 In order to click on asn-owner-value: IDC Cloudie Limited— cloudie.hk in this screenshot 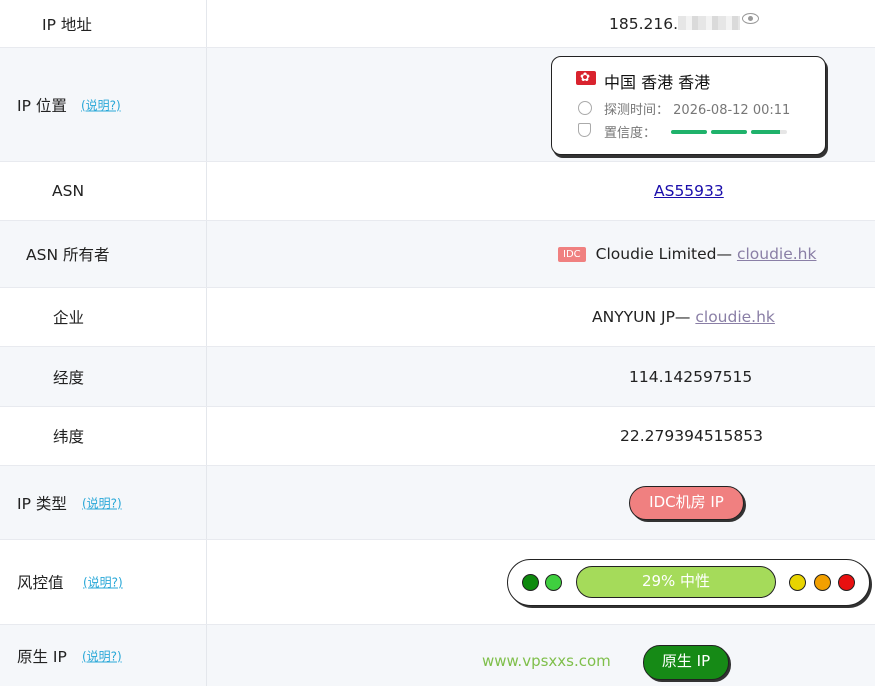, I will do `click(687, 254)`.